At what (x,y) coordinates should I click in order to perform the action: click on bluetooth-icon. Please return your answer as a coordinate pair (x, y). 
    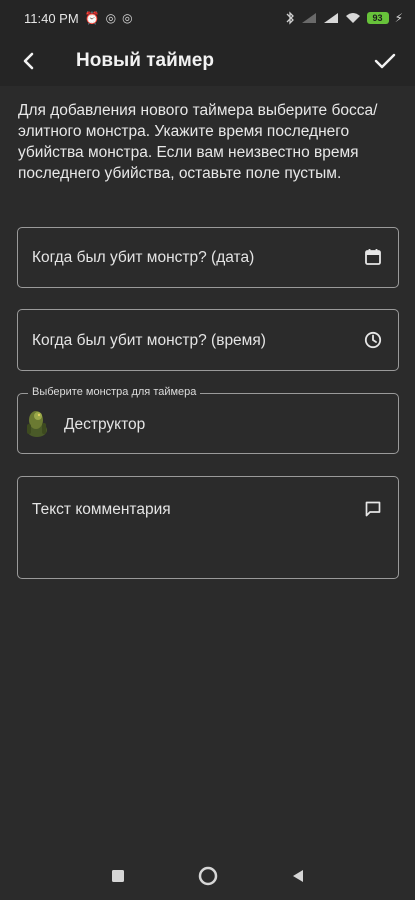
    Looking at the image, I should click on (290, 18).